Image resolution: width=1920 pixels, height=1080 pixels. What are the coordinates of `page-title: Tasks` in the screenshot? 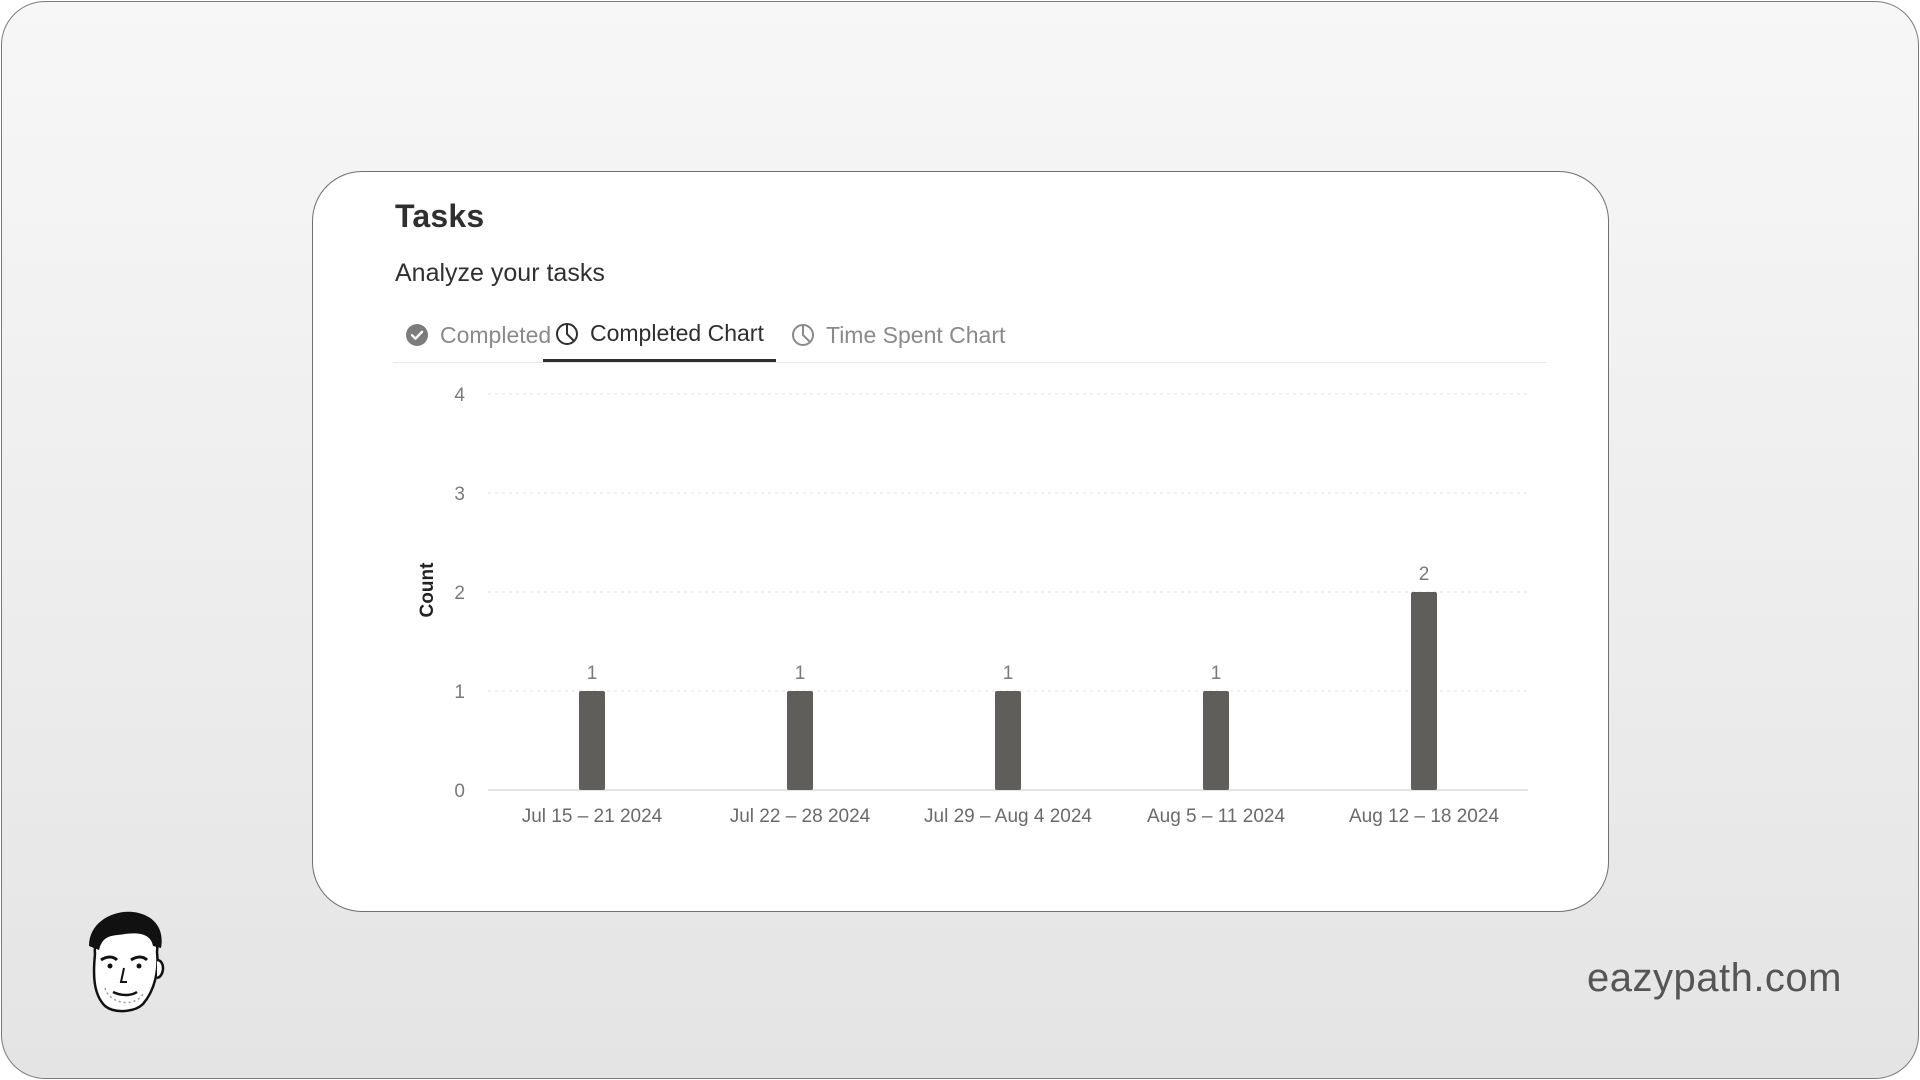 It's located at (440, 216).